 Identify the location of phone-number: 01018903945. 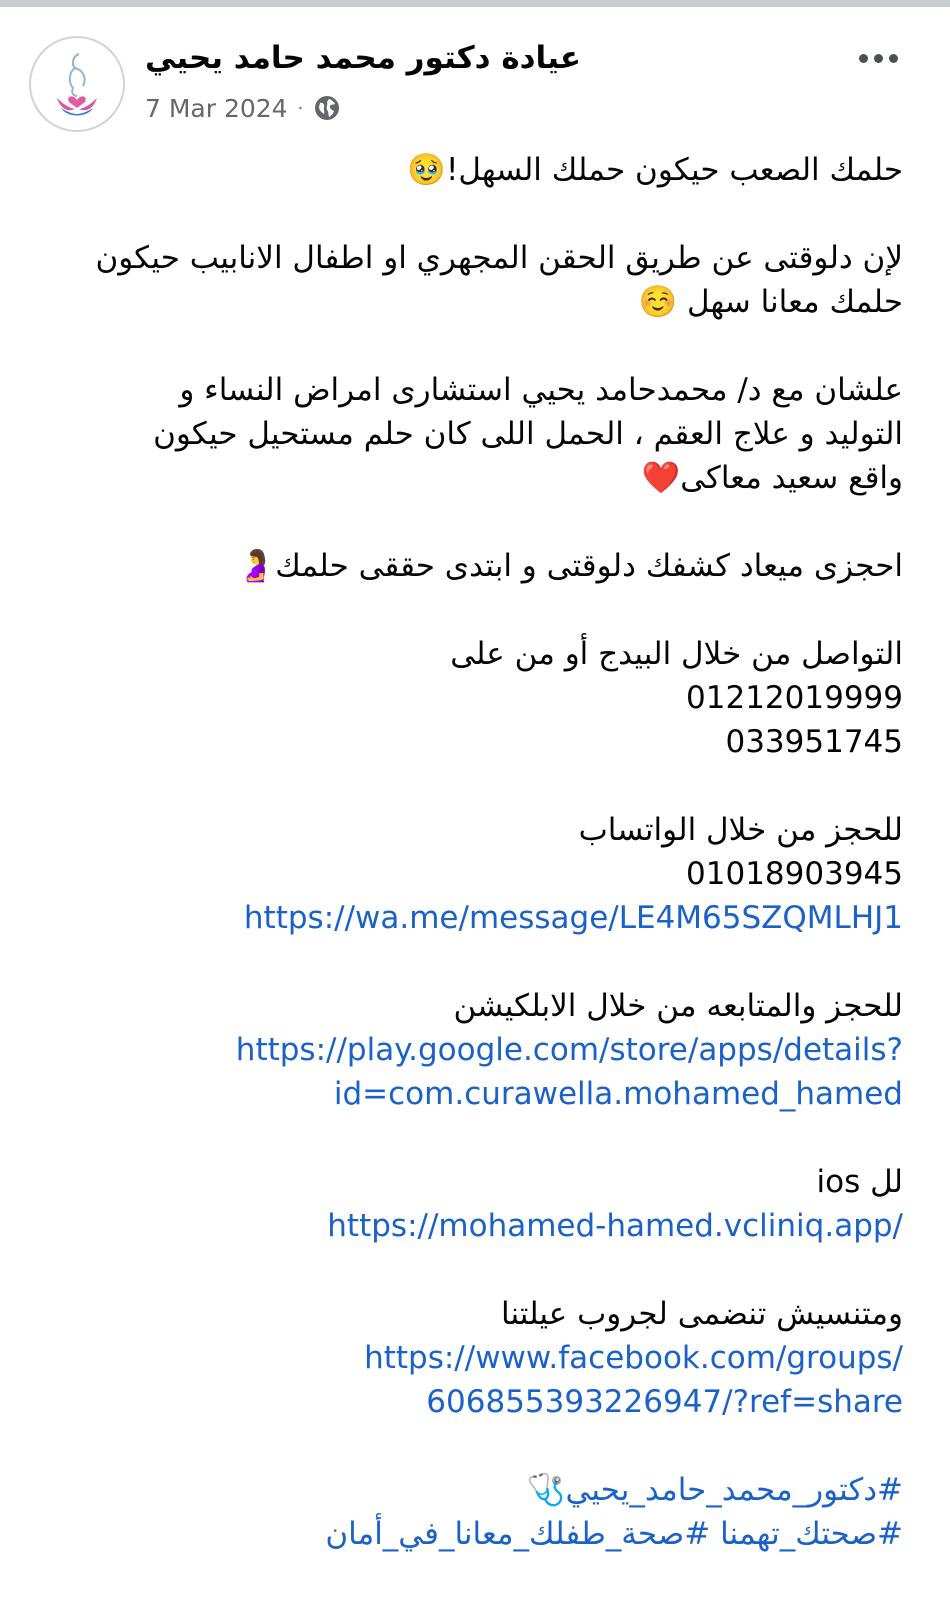
(794, 874).